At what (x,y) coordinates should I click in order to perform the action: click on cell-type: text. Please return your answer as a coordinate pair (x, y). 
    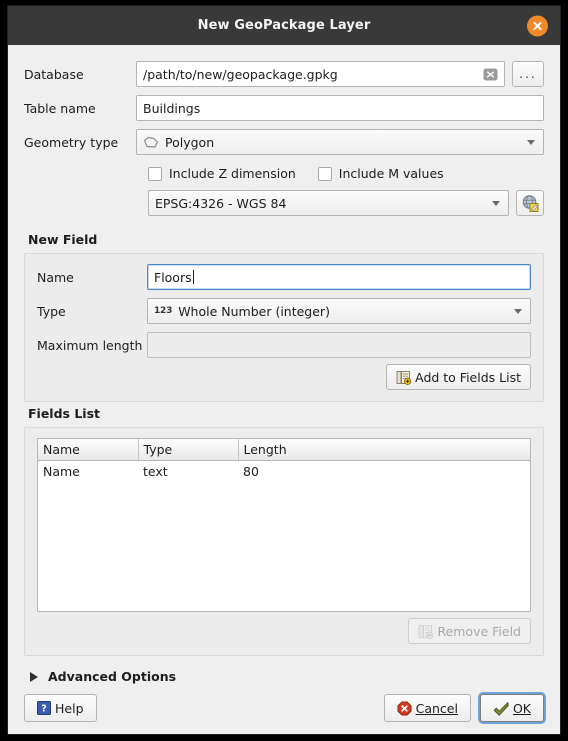
    Looking at the image, I should click on (188, 471).